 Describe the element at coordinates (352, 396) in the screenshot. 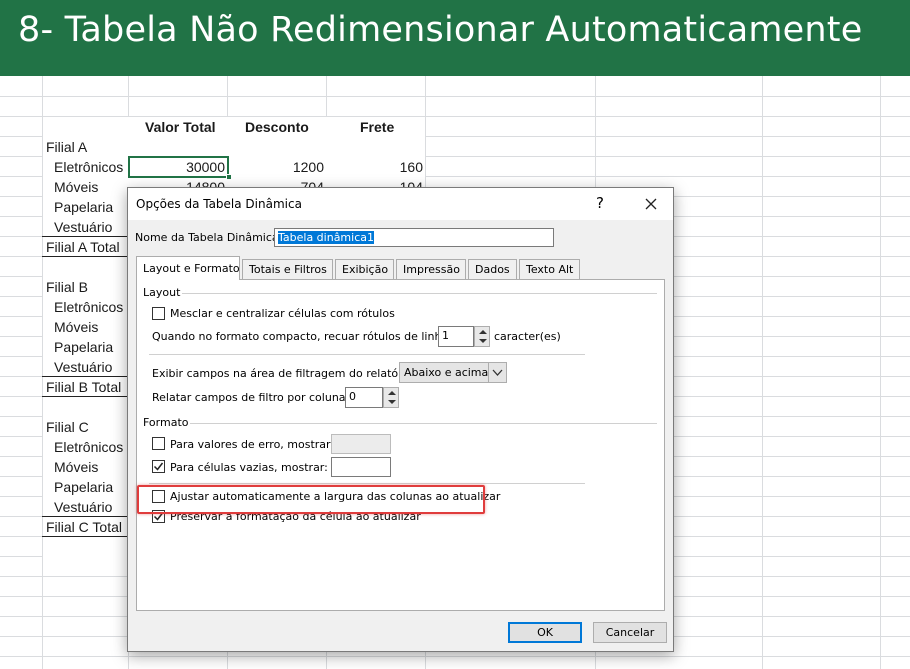

I see `filter-cols-value: 0` at that location.